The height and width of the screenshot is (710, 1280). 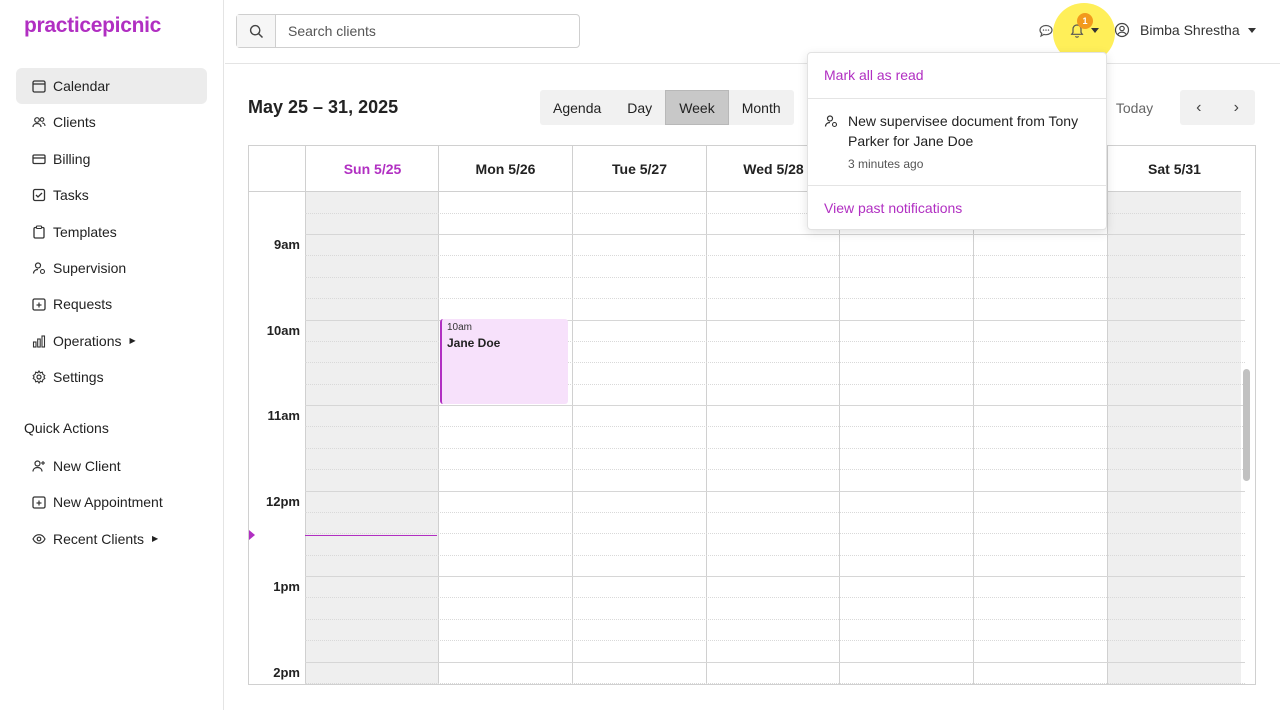 What do you see at coordinates (87, 340) in the screenshot?
I see `sidebar-item-label: Operations` at bounding box center [87, 340].